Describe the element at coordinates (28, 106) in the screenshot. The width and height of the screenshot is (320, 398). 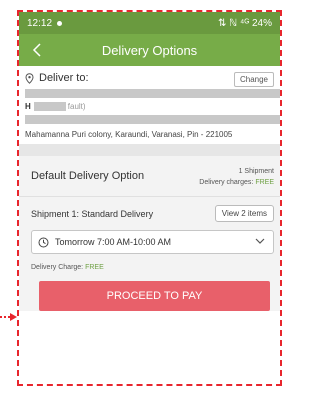
I see `recipient-name: H` at that location.